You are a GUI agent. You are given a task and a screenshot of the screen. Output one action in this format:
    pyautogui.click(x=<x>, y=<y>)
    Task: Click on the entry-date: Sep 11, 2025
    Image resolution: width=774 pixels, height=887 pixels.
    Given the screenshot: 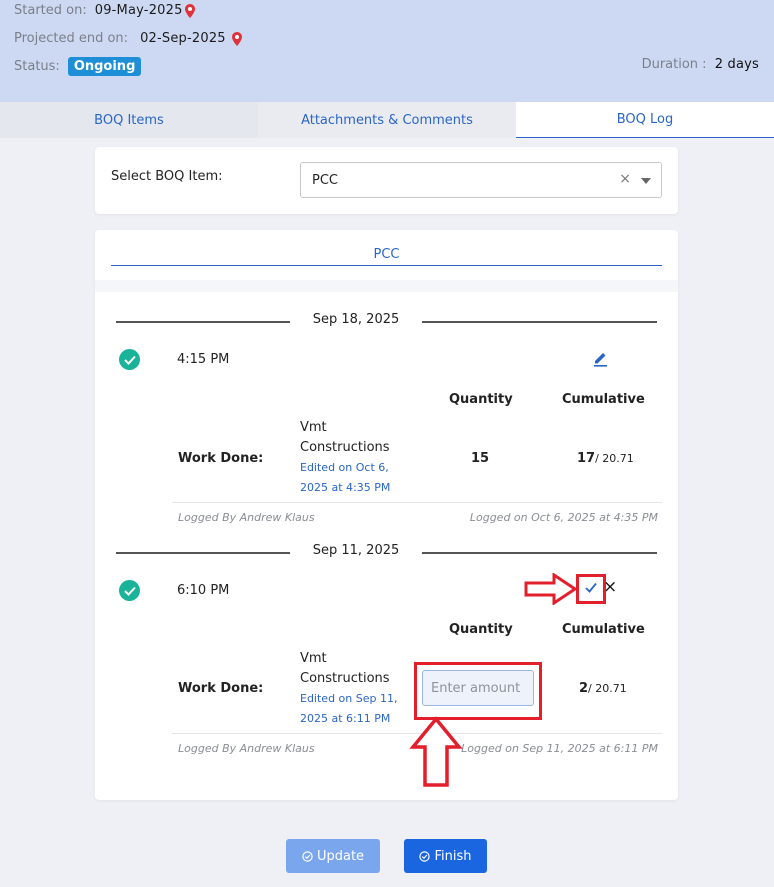 What is the action you would take?
    pyautogui.click(x=356, y=550)
    